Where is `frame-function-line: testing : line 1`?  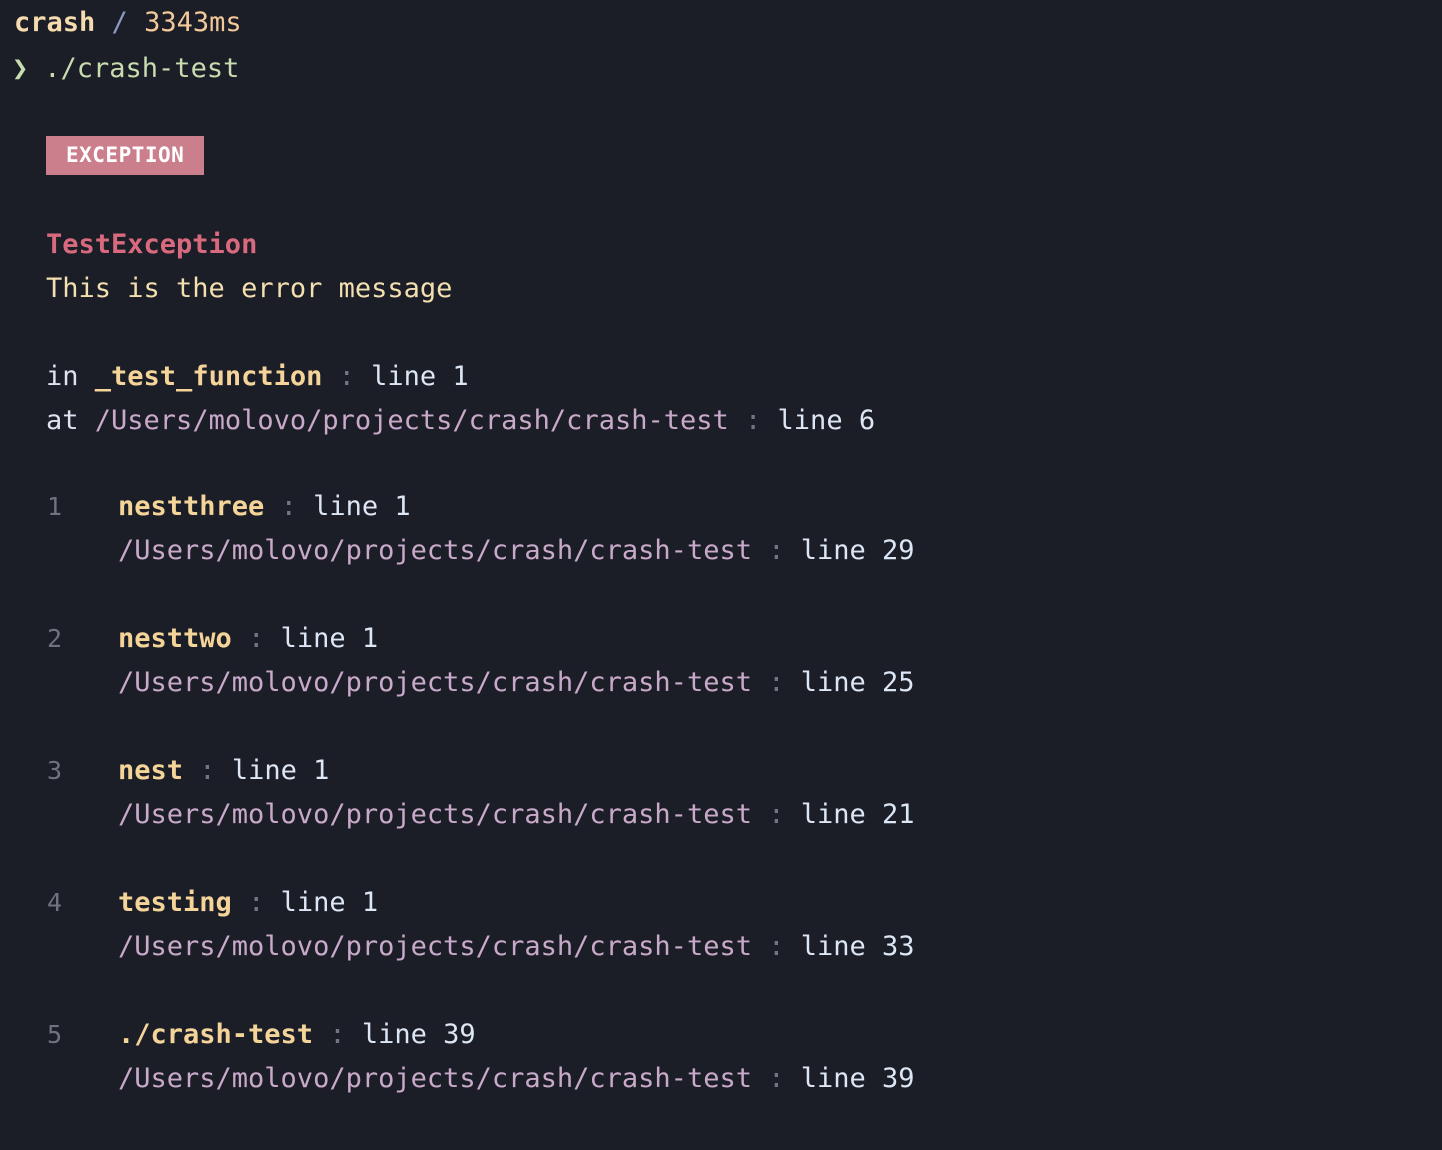 frame-function-line: testing : line 1 is located at coordinates (248, 903).